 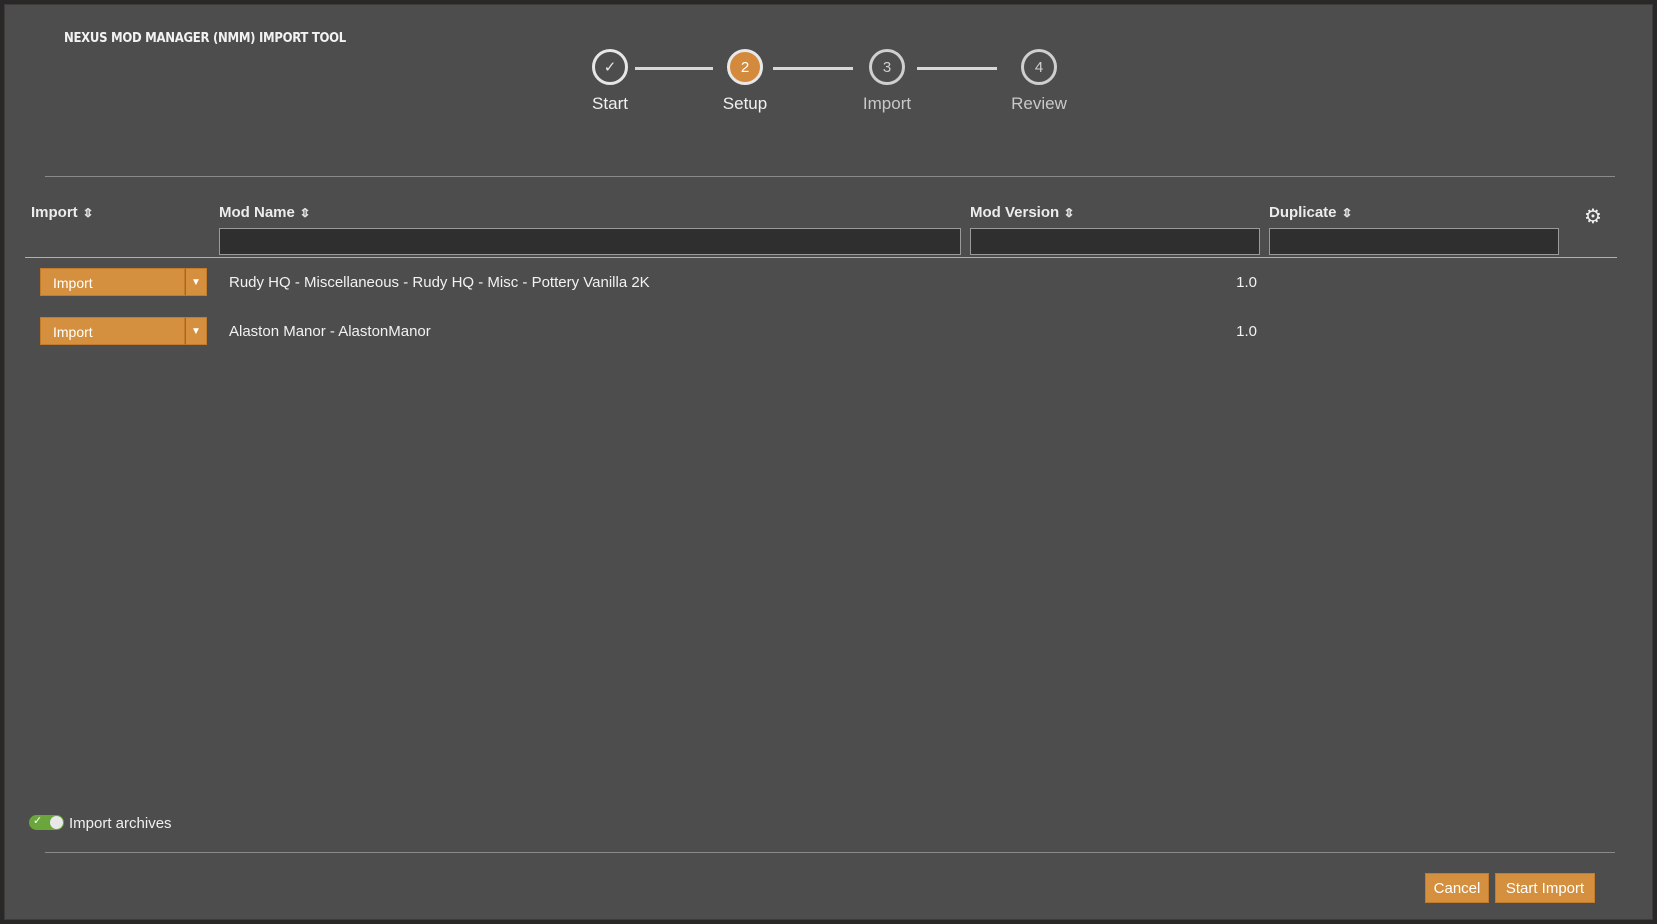 What do you see at coordinates (205, 38) in the screenshot?
I see `dialog-title: NEXUS MOD MANAGER (NMM) IMPORT TOOL` at bounding box center [205, 38].